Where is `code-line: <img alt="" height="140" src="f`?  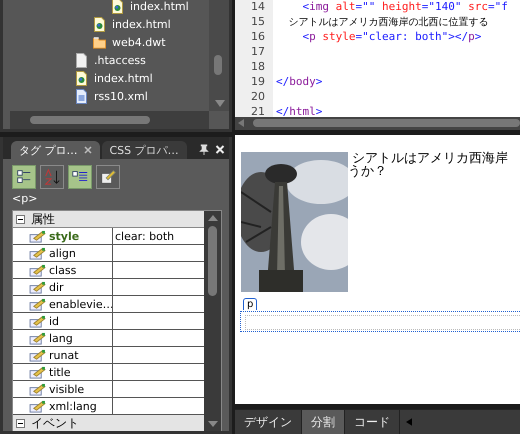 code-line: <img alt="" height="140" src="f is located at coordinates (404, 6).